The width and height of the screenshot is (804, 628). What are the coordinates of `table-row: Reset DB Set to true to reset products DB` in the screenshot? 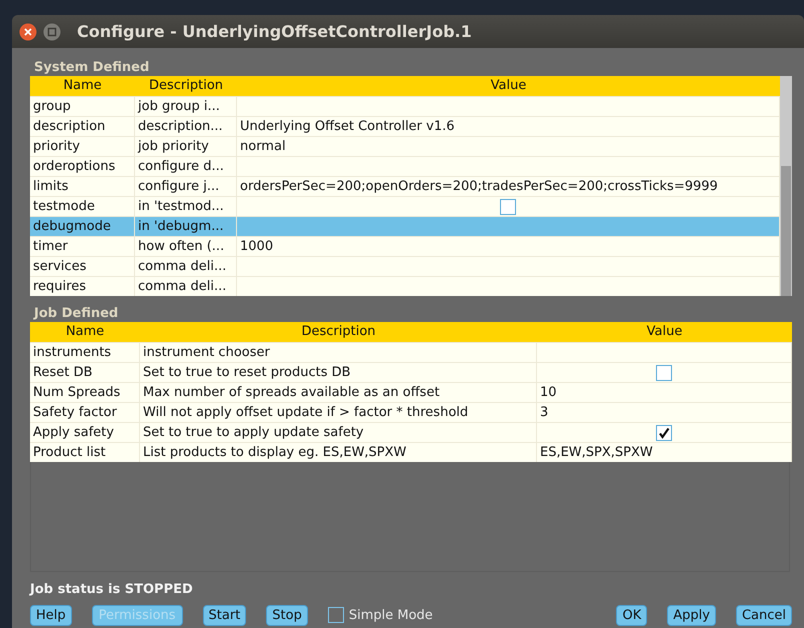 It's located at (411, 372).